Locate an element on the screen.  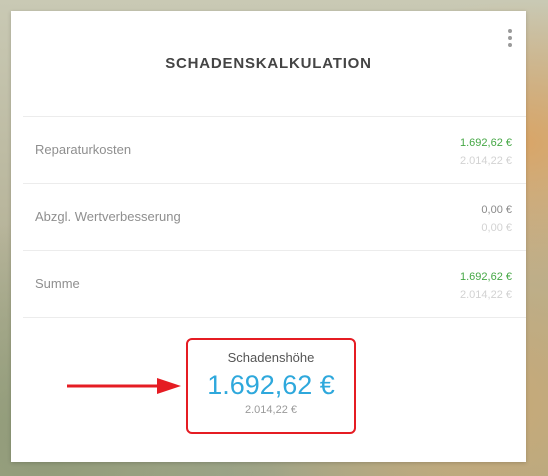
row-summe: Summe 1.692,62 € 2.014,22 € is located at coordinates (274, 284).